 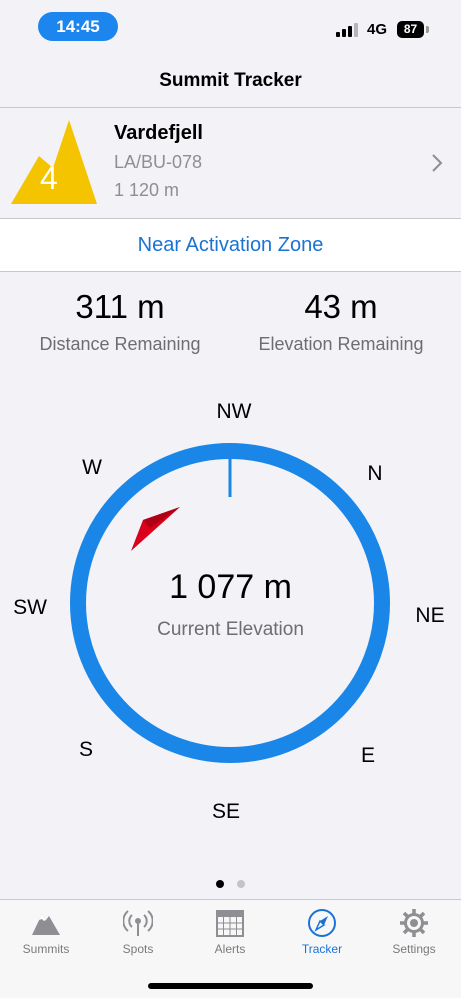 I want to click on distance-label: Distance Remaining, so click(x=120, y=344).